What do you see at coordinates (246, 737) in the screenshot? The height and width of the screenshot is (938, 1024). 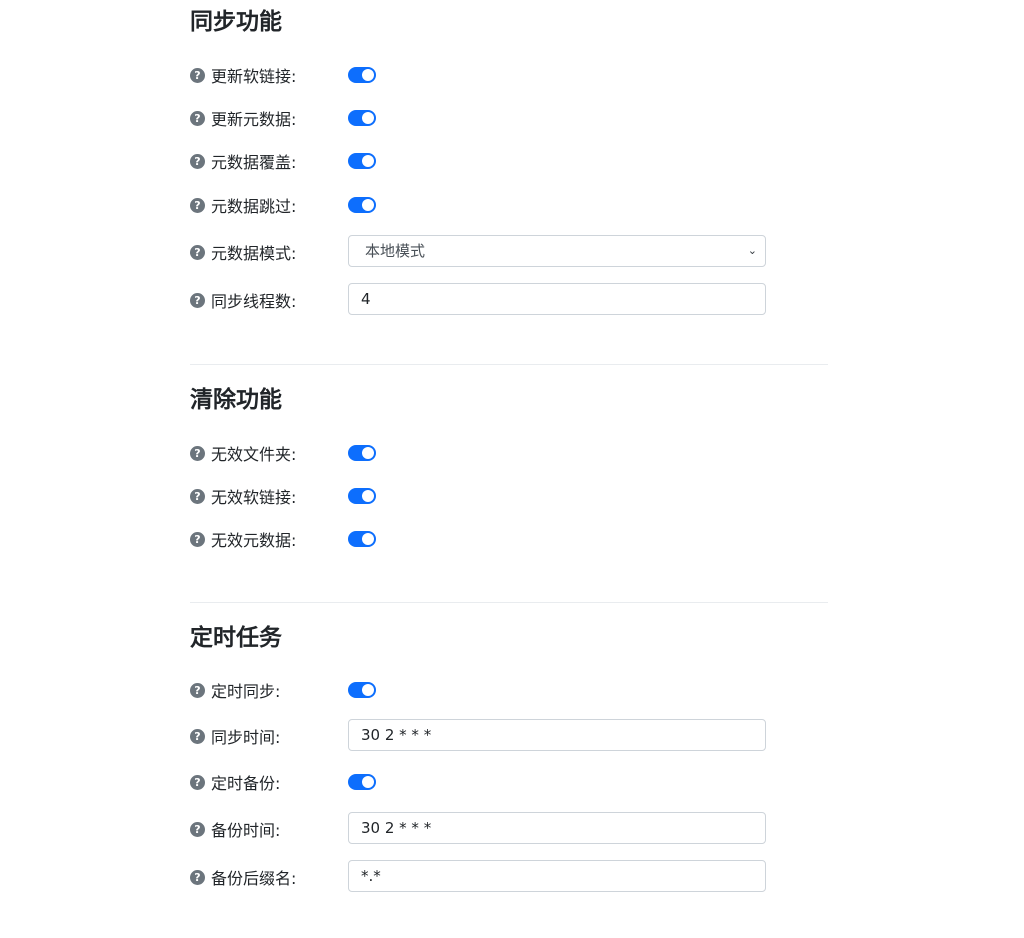 I see `label-text: 同步时间:` at bounding box center [246, 737].